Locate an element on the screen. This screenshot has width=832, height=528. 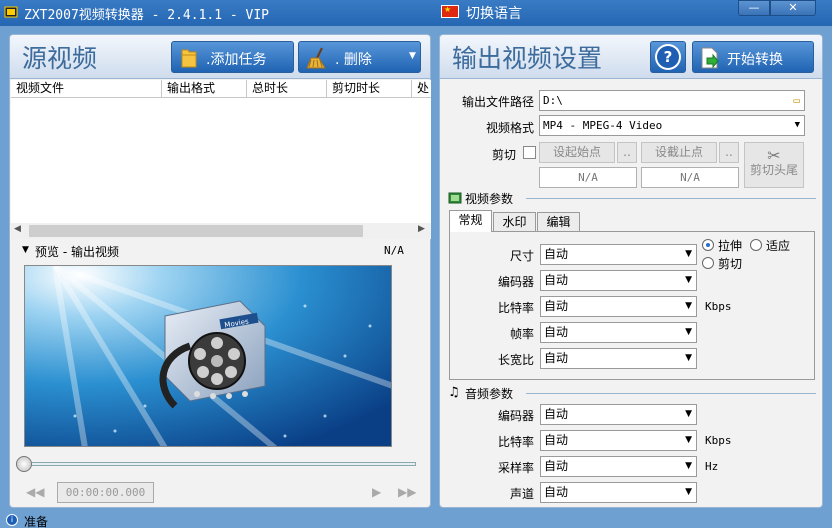
title-bar: ZXT2007视频转换器 - 2.4.1.1 - VIP 切换语言 — ✕ is located at coordinates (416, 13).